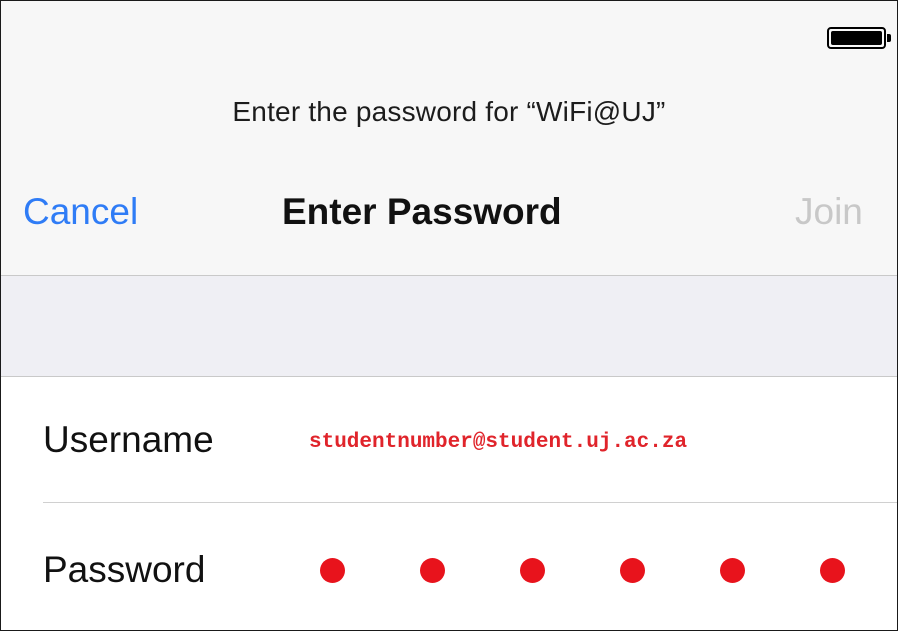 This screenshot has width=898, height=631. I want to click on battery-tip, so click(889, 38).